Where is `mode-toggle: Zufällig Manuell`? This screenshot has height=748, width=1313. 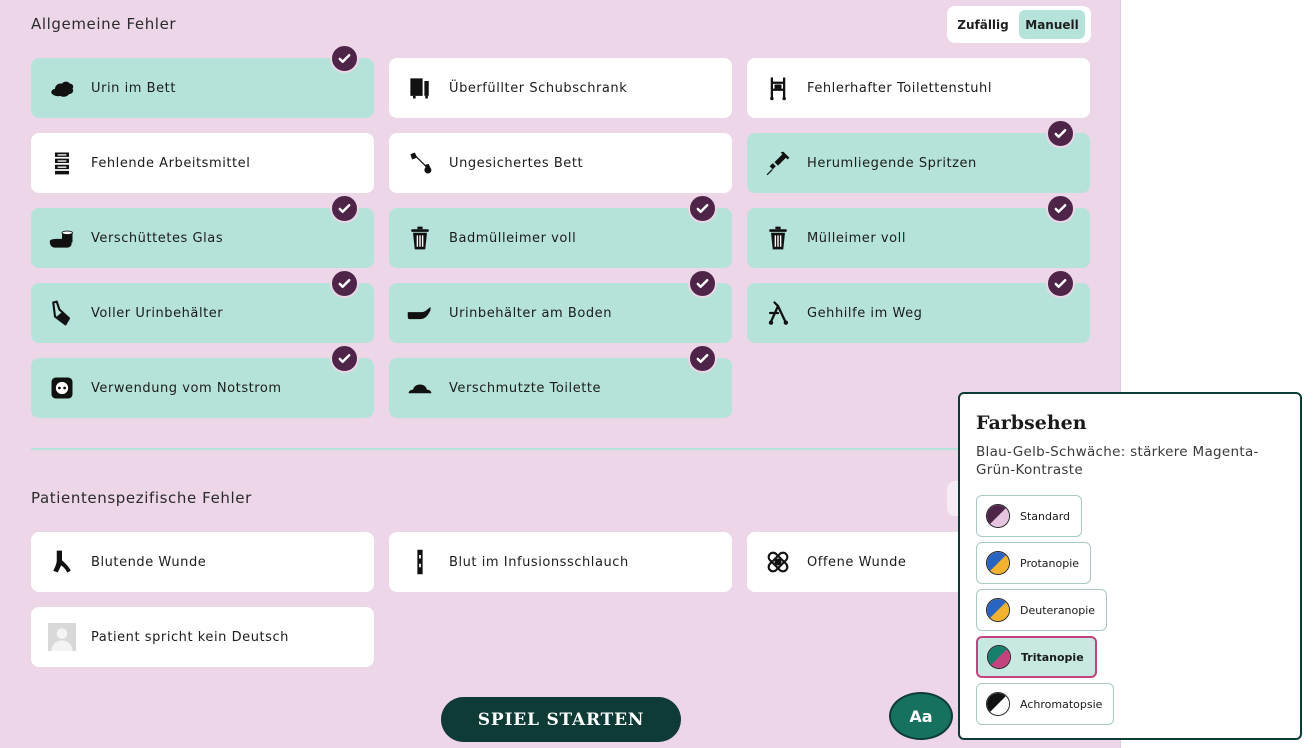
mode-toggle: Zufällig Manuell is located at coordinates (1019, 24).